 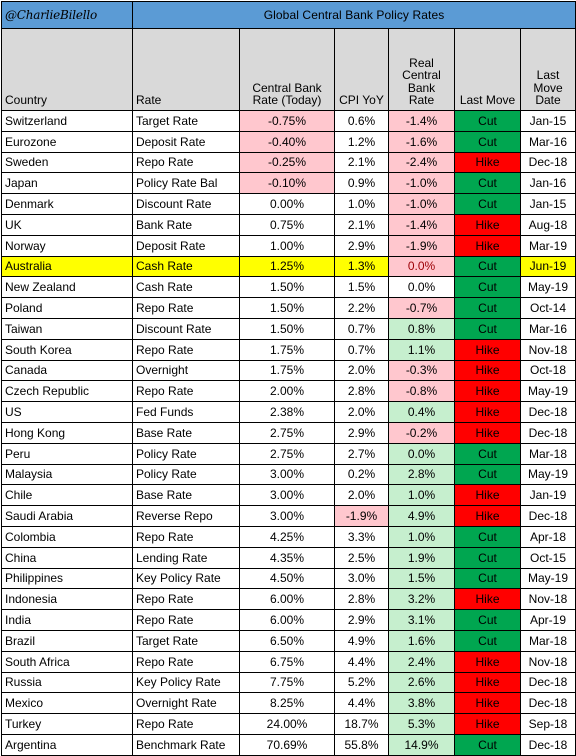 What do you see at coordinates (186, 183) in the screenshot?
I see `cell-rate-name: Policy Rate Bal` at bounding box center [186, 183].